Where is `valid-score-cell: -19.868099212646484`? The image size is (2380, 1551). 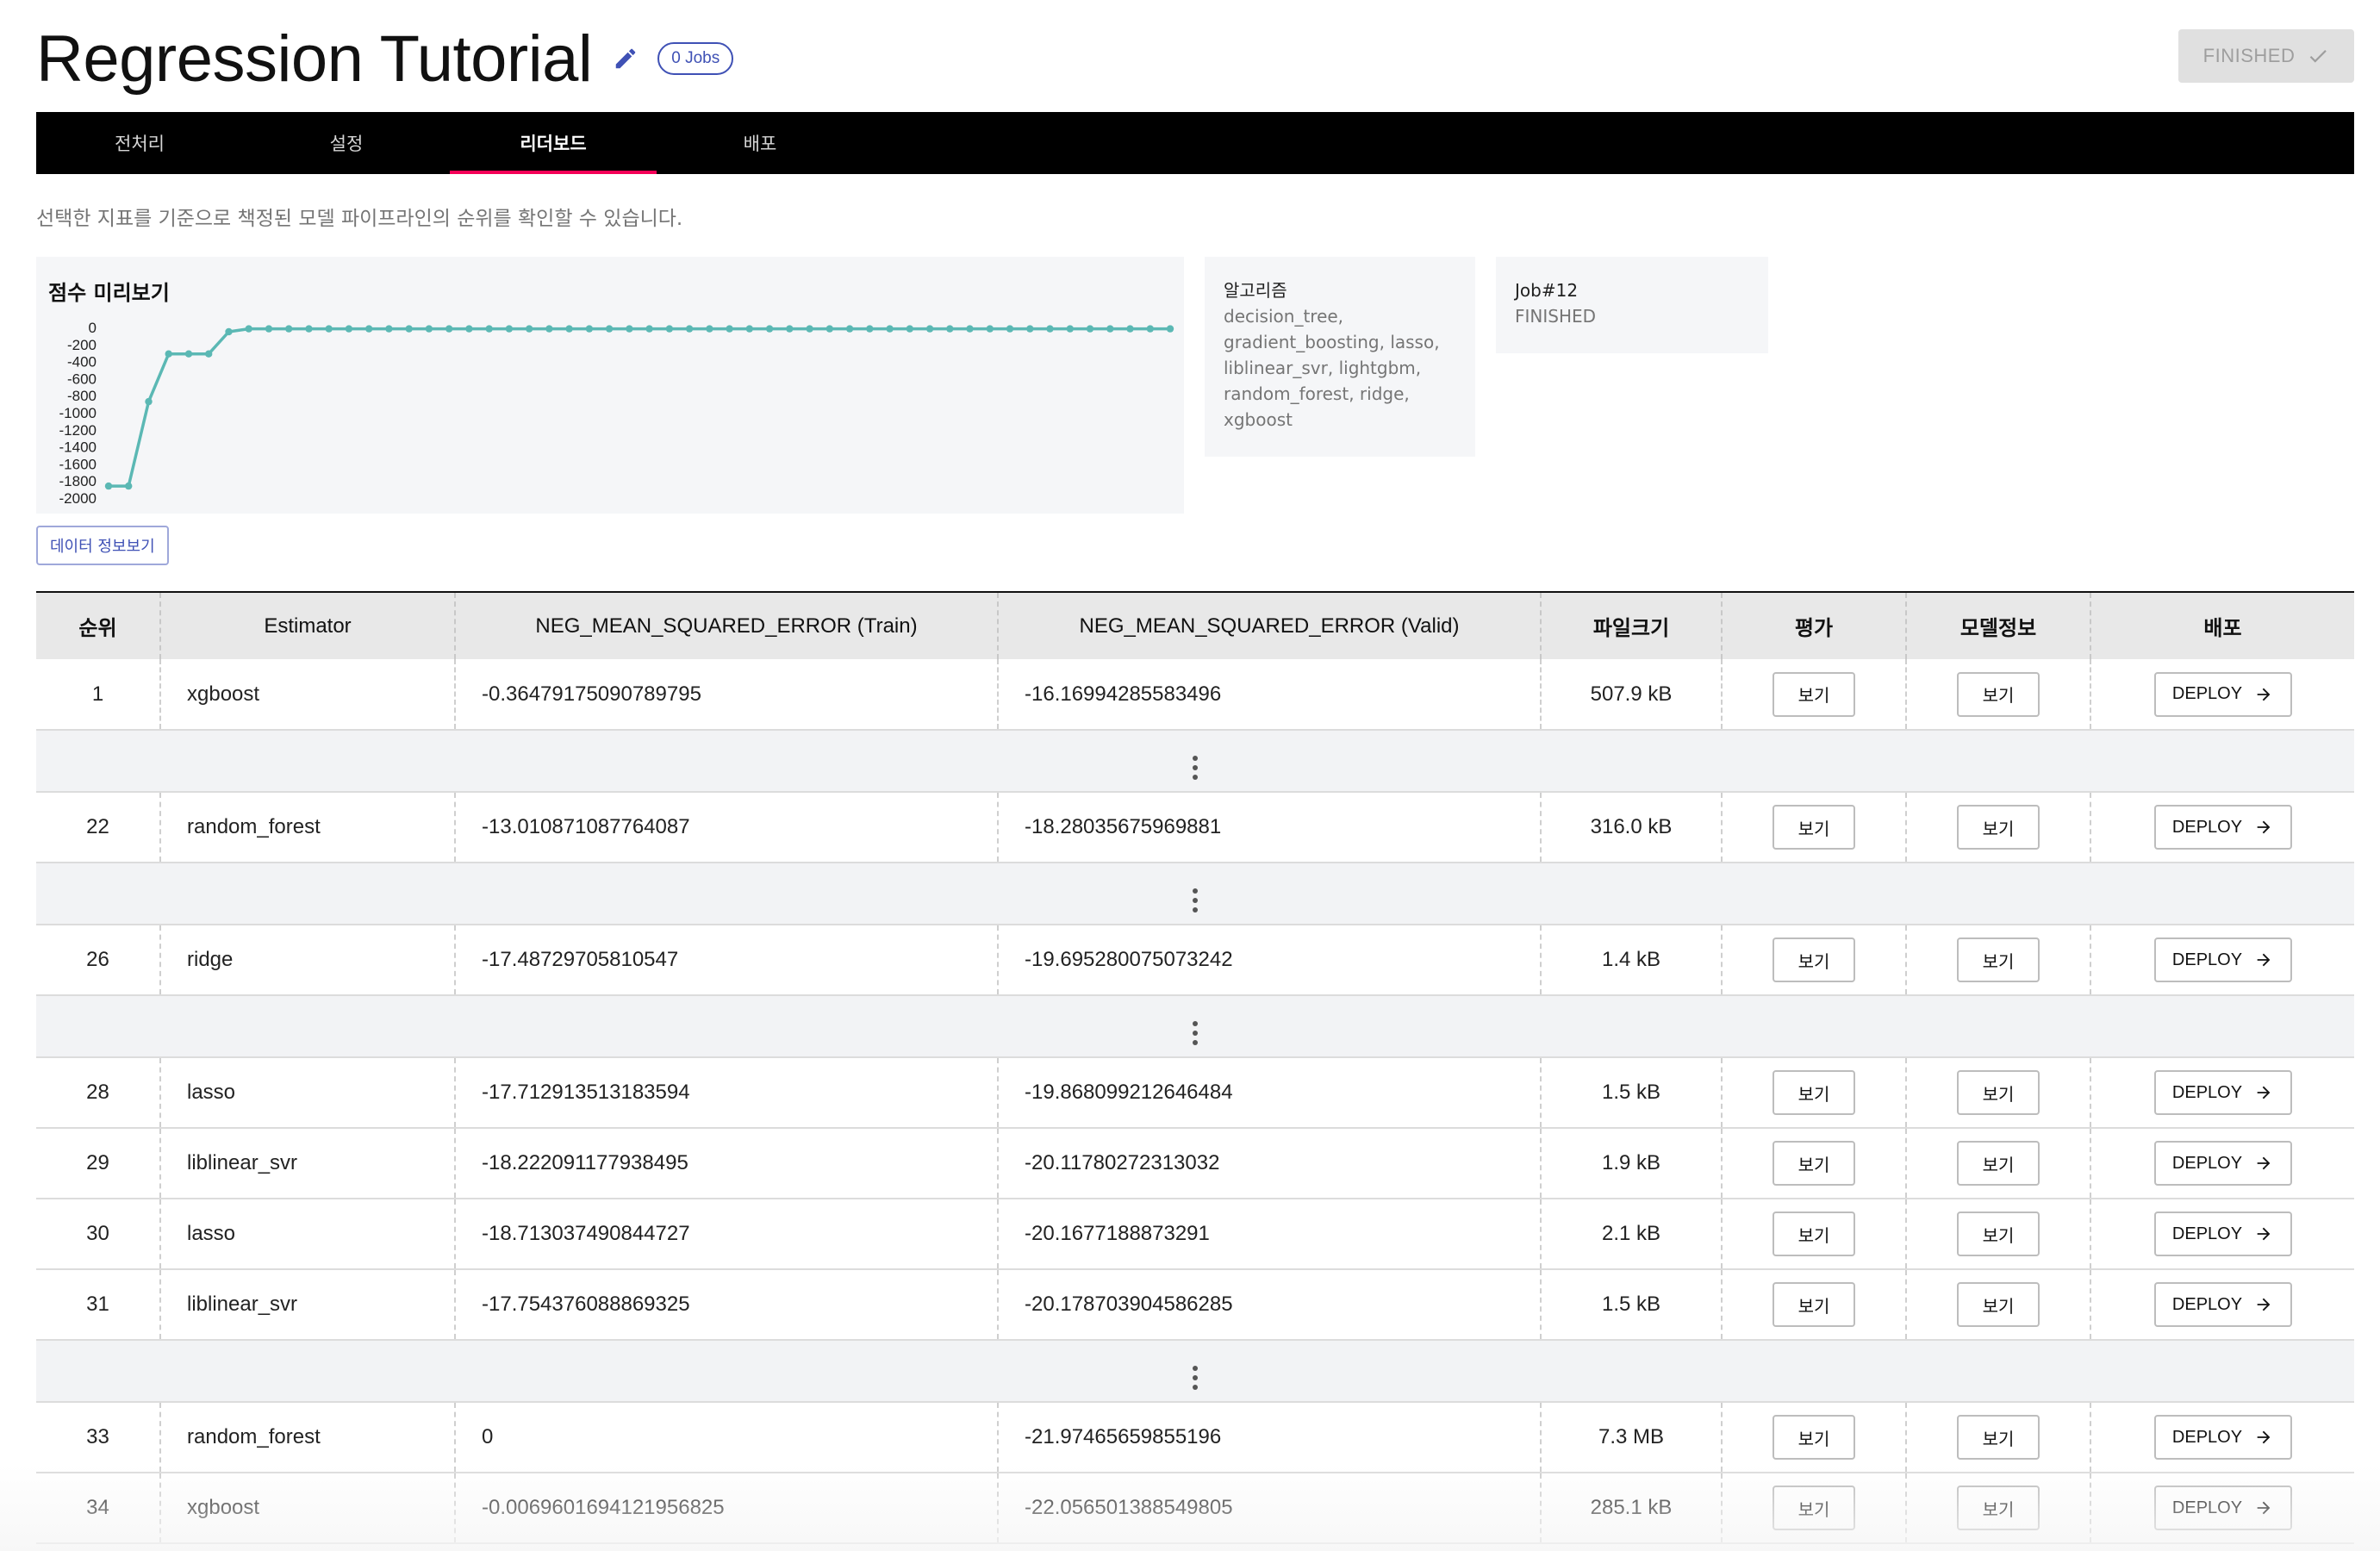
valid-score-cell: -19.868099212646484 is located at coordinates (1270, 1092).